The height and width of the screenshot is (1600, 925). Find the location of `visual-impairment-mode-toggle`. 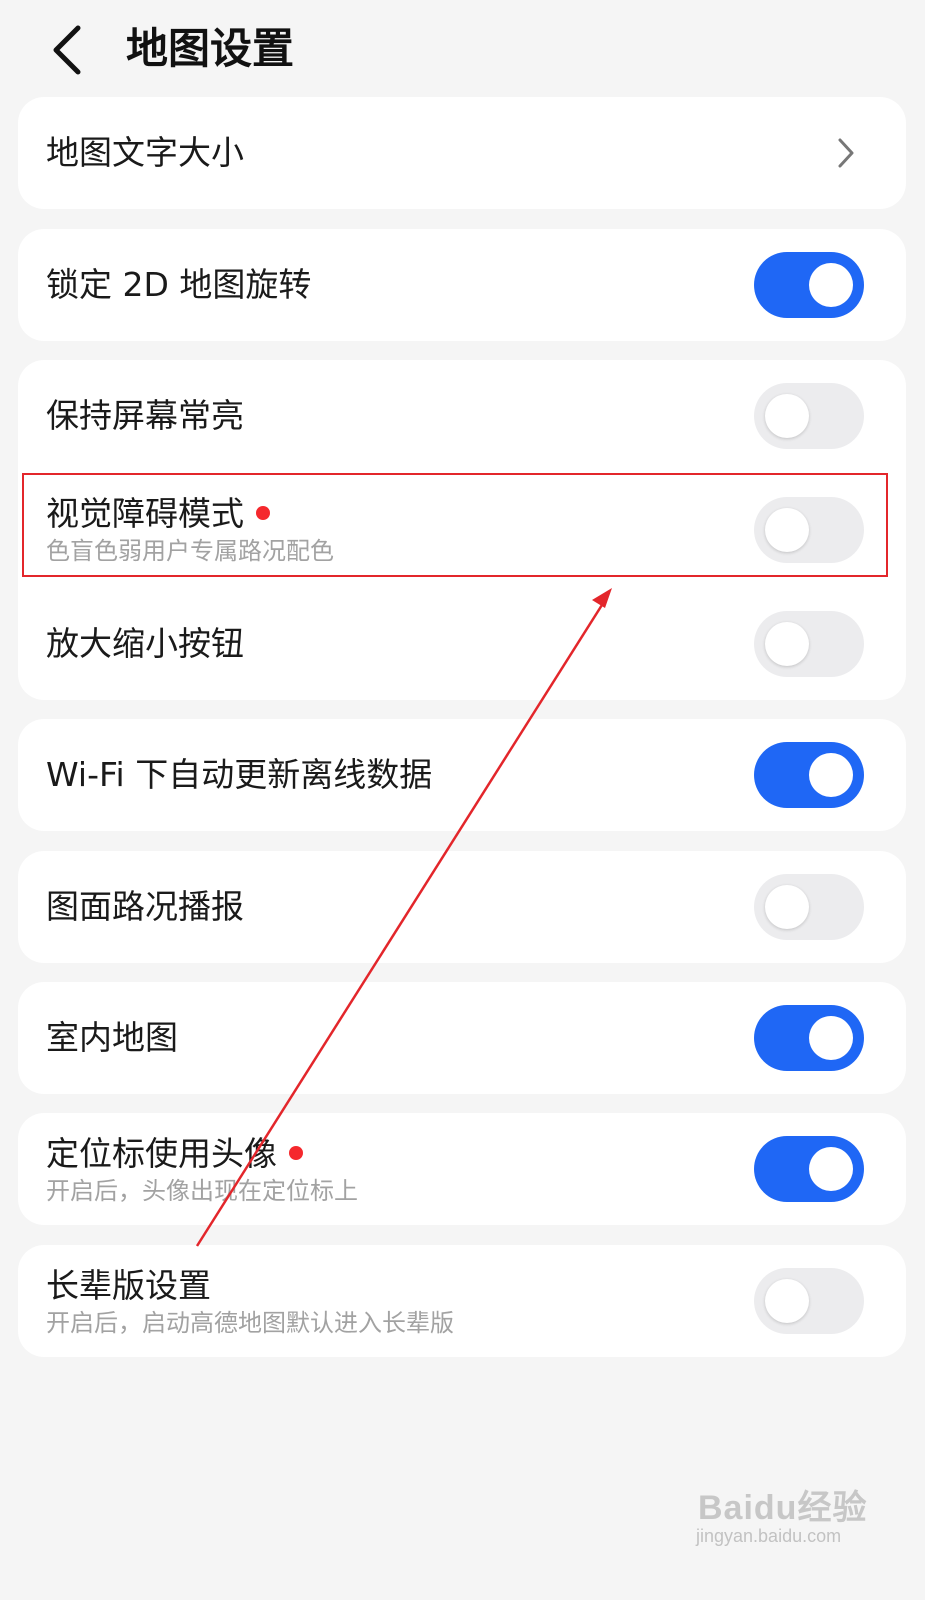

visual-impairment-mode-toggle is located at coordinates (809, 530).